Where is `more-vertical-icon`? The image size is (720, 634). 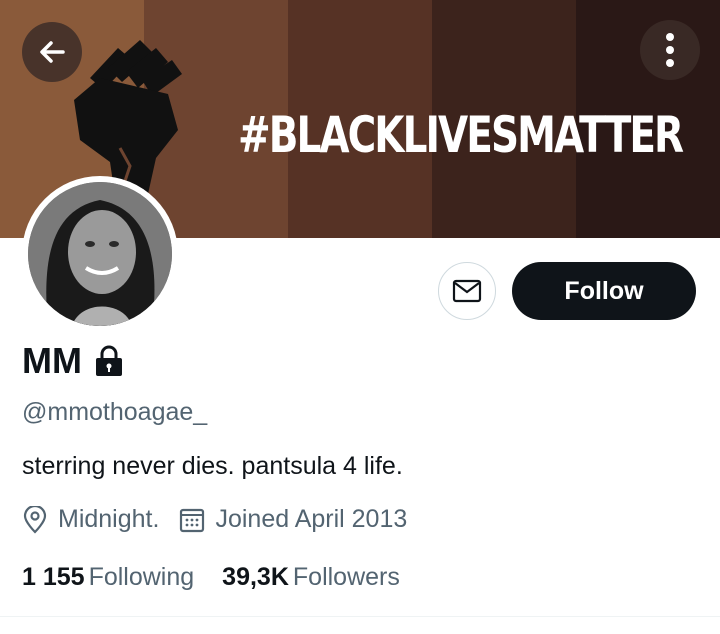
more-vertical-icon is located at coordinates (670, 50).